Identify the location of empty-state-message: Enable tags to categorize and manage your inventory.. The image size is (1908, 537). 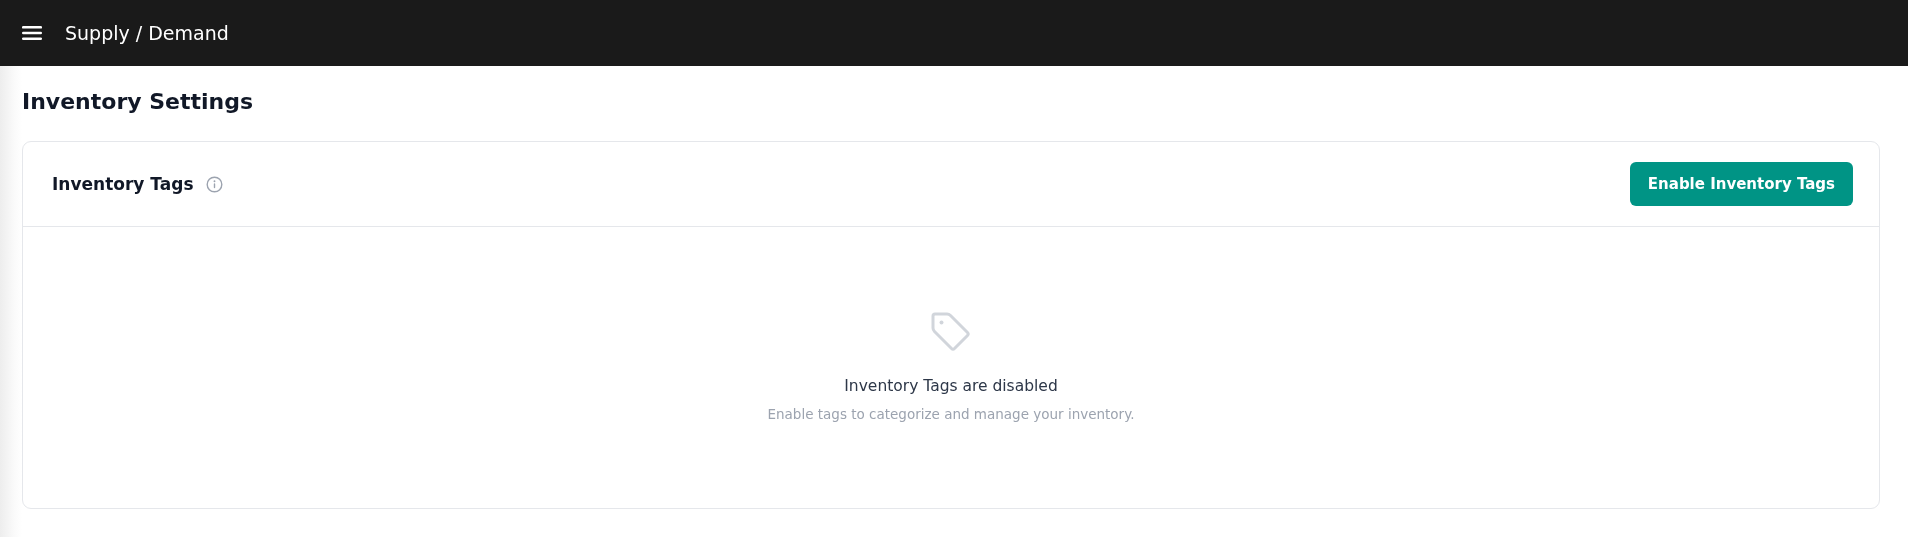
(951, 414).